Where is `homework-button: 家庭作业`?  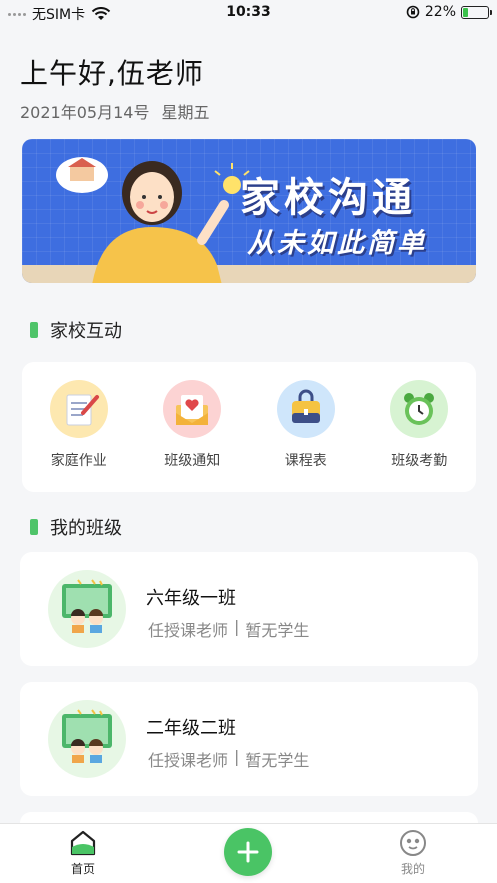
homework-button: 家庭作业 is located at coordinates (79, 425).